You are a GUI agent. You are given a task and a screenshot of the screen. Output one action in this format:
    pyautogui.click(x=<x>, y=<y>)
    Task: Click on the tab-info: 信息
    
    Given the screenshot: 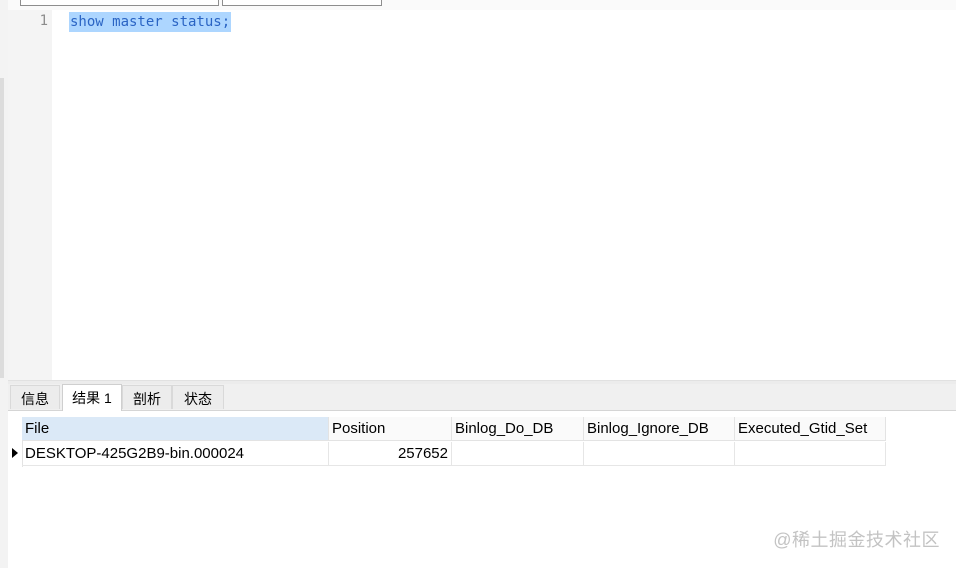 What is the action you would take?
    pyautogui.click(x=35, y=397)
    